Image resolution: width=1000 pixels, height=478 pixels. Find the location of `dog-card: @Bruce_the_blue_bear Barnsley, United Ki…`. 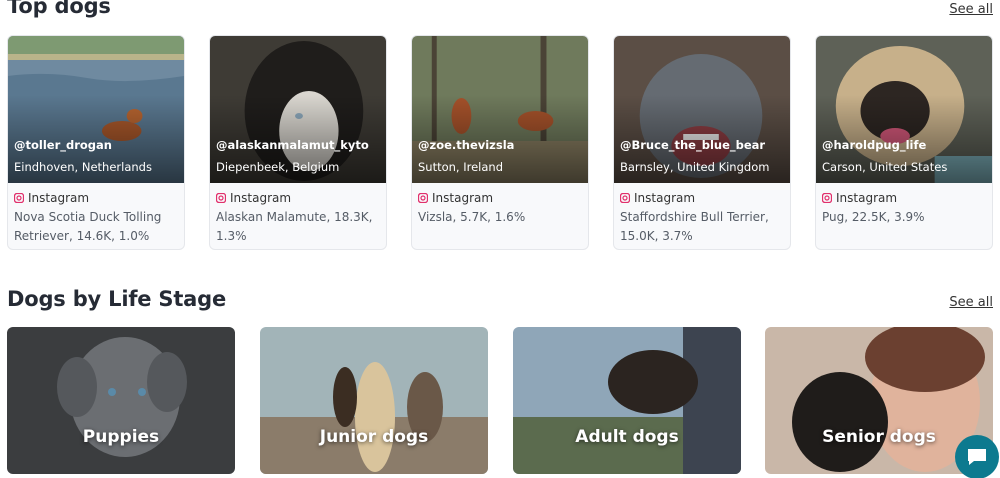

dog-card: @Bruce_the_blue_bear Barnsley, United Ki… is located at coordinates (702, 142).